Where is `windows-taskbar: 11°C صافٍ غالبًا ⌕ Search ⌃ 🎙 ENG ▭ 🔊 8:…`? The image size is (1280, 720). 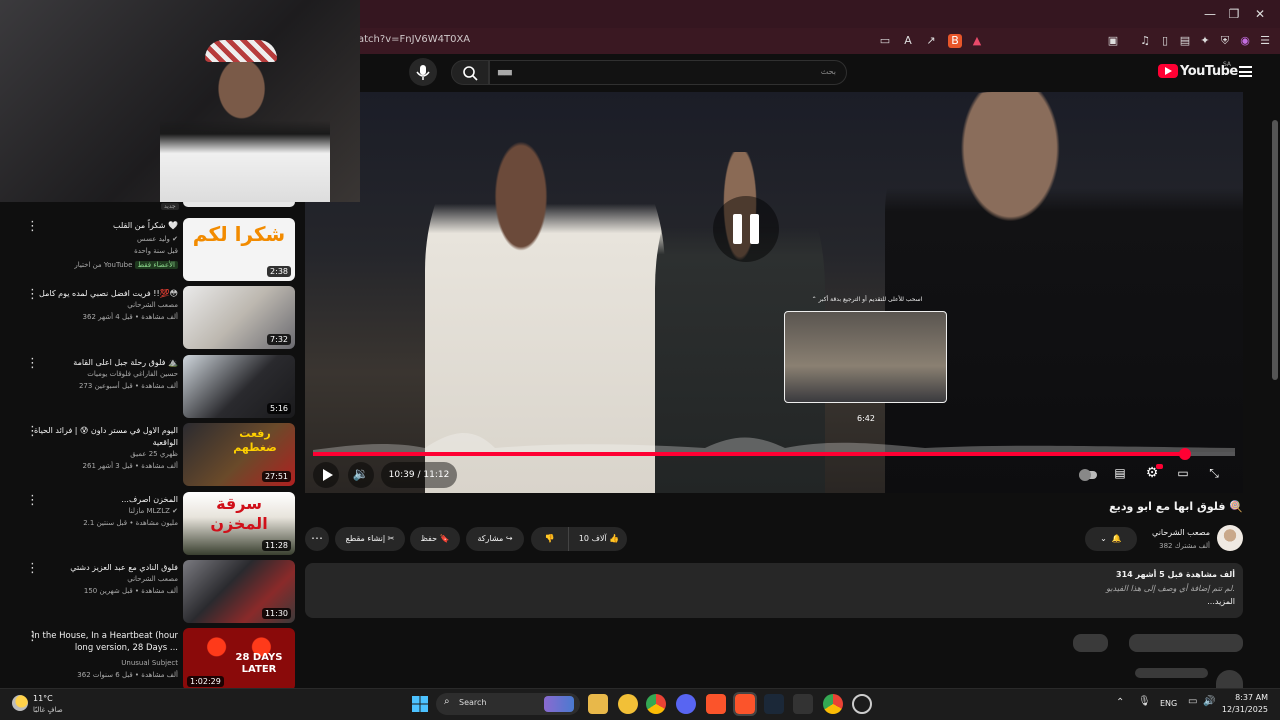
windows-taskbar: 11°C صافٍ غالبًا ⌕ Search ⌃ 🎙 ENG ▭ 🔊 8:… is located at coordinates (640, 704).